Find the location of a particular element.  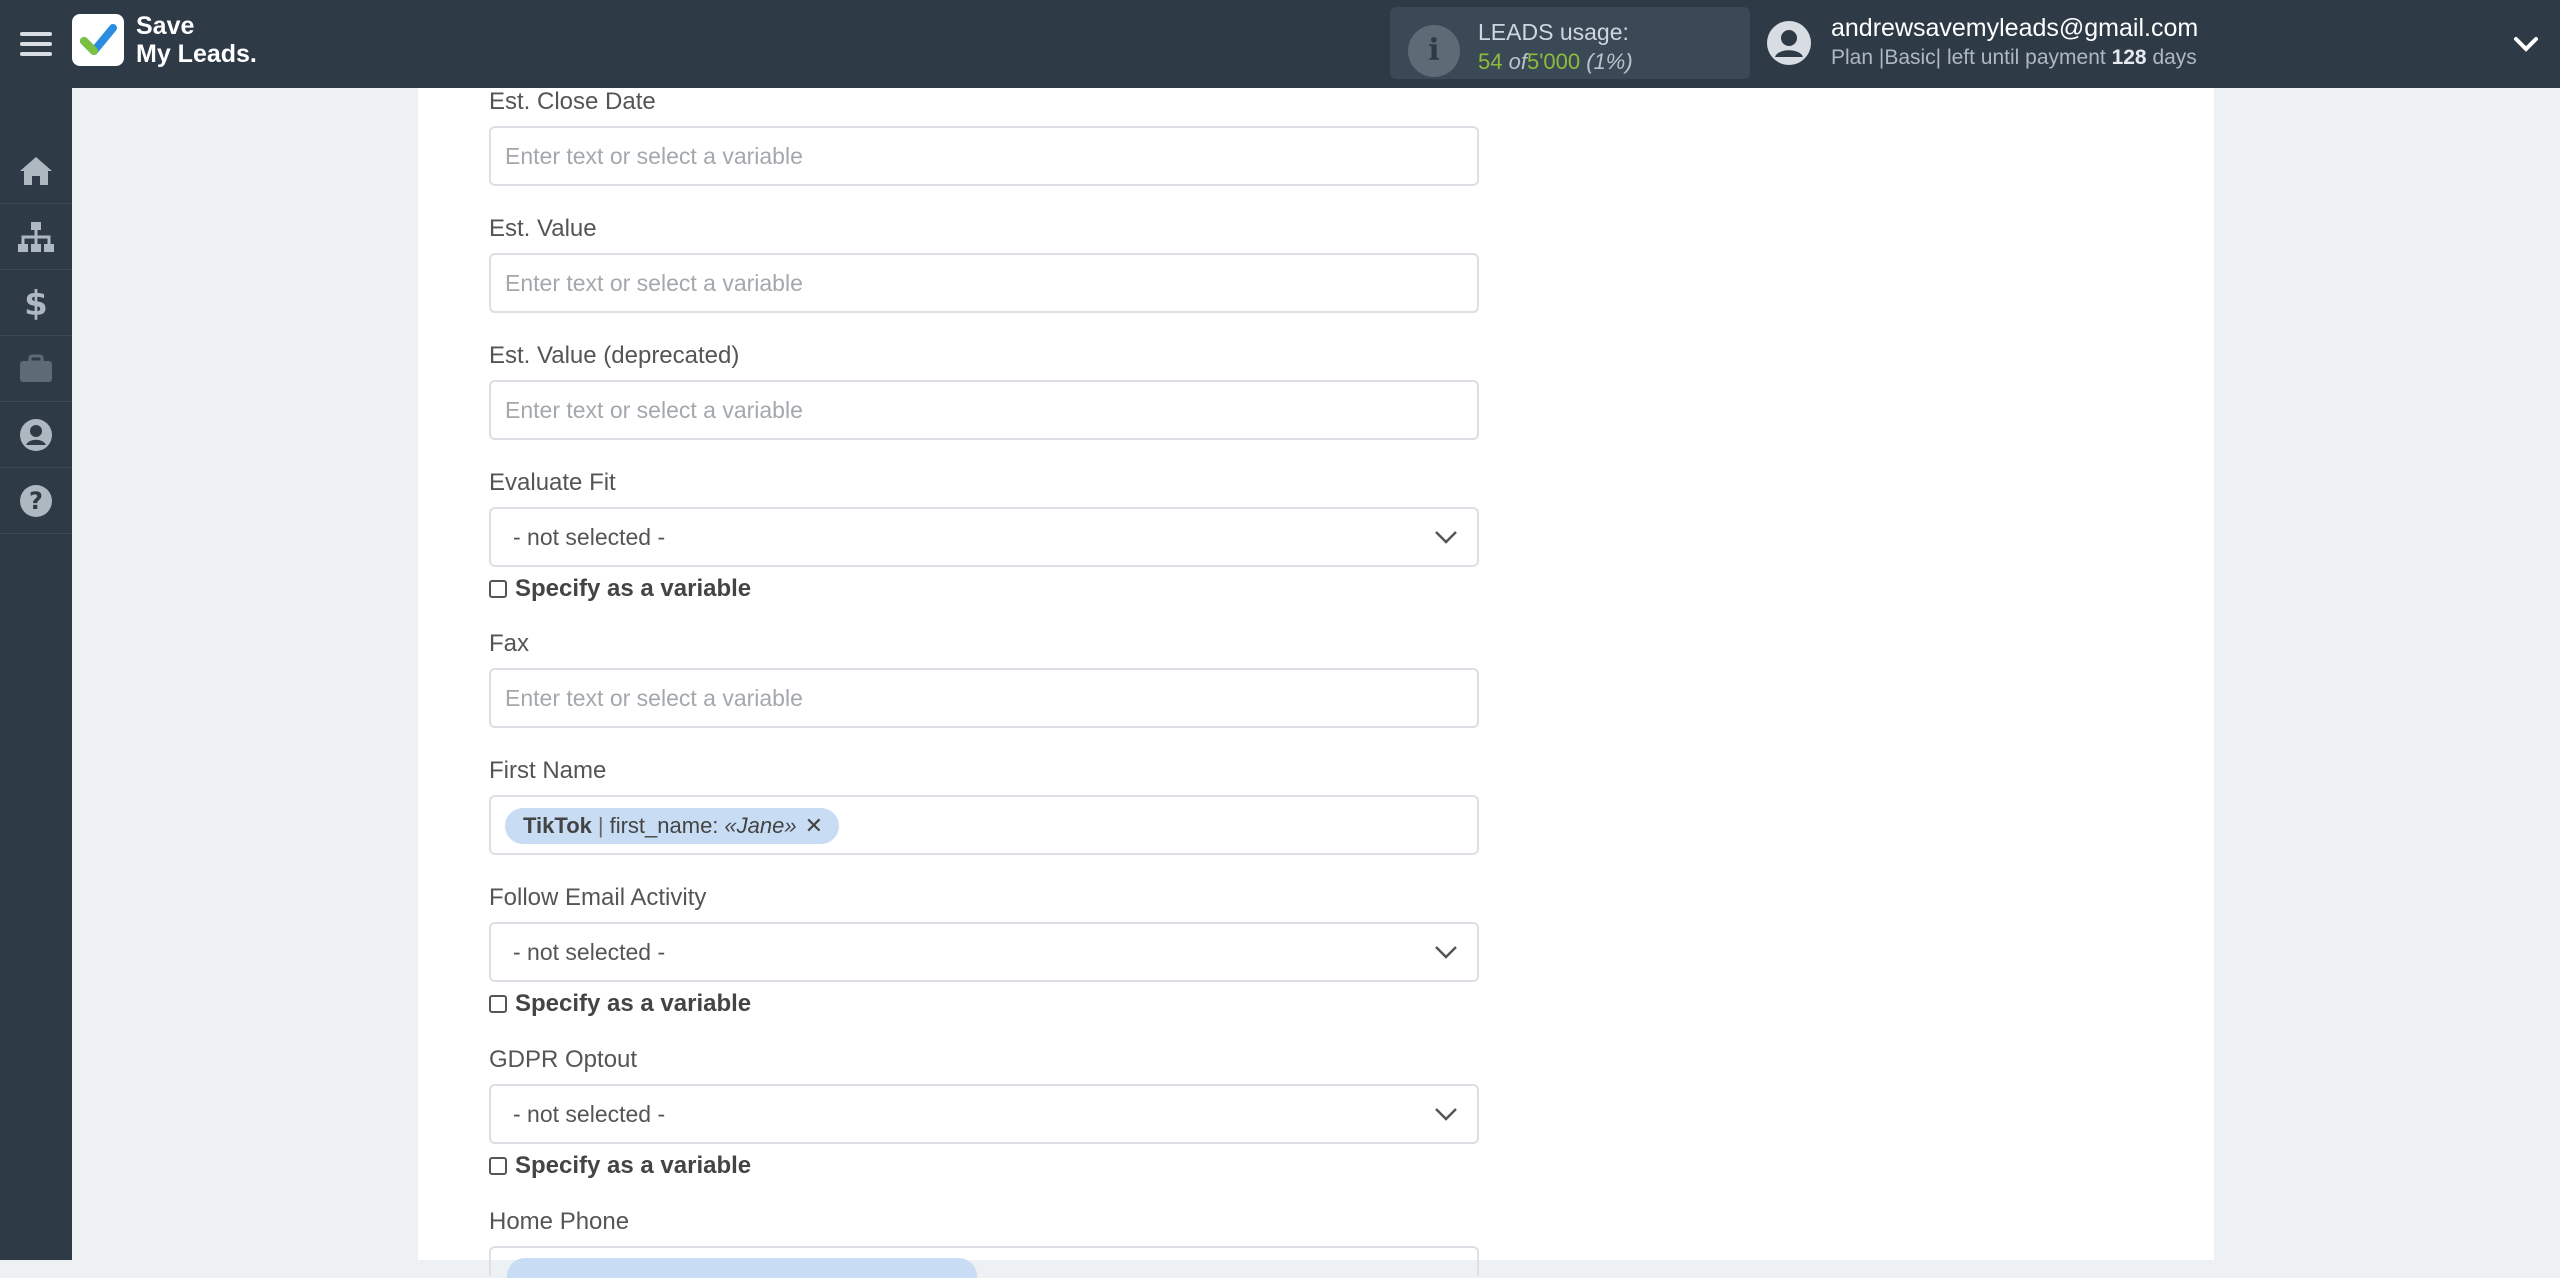

gdpr-optout-specify-row: Specify as a variable is located at coordinates (620, 1166).